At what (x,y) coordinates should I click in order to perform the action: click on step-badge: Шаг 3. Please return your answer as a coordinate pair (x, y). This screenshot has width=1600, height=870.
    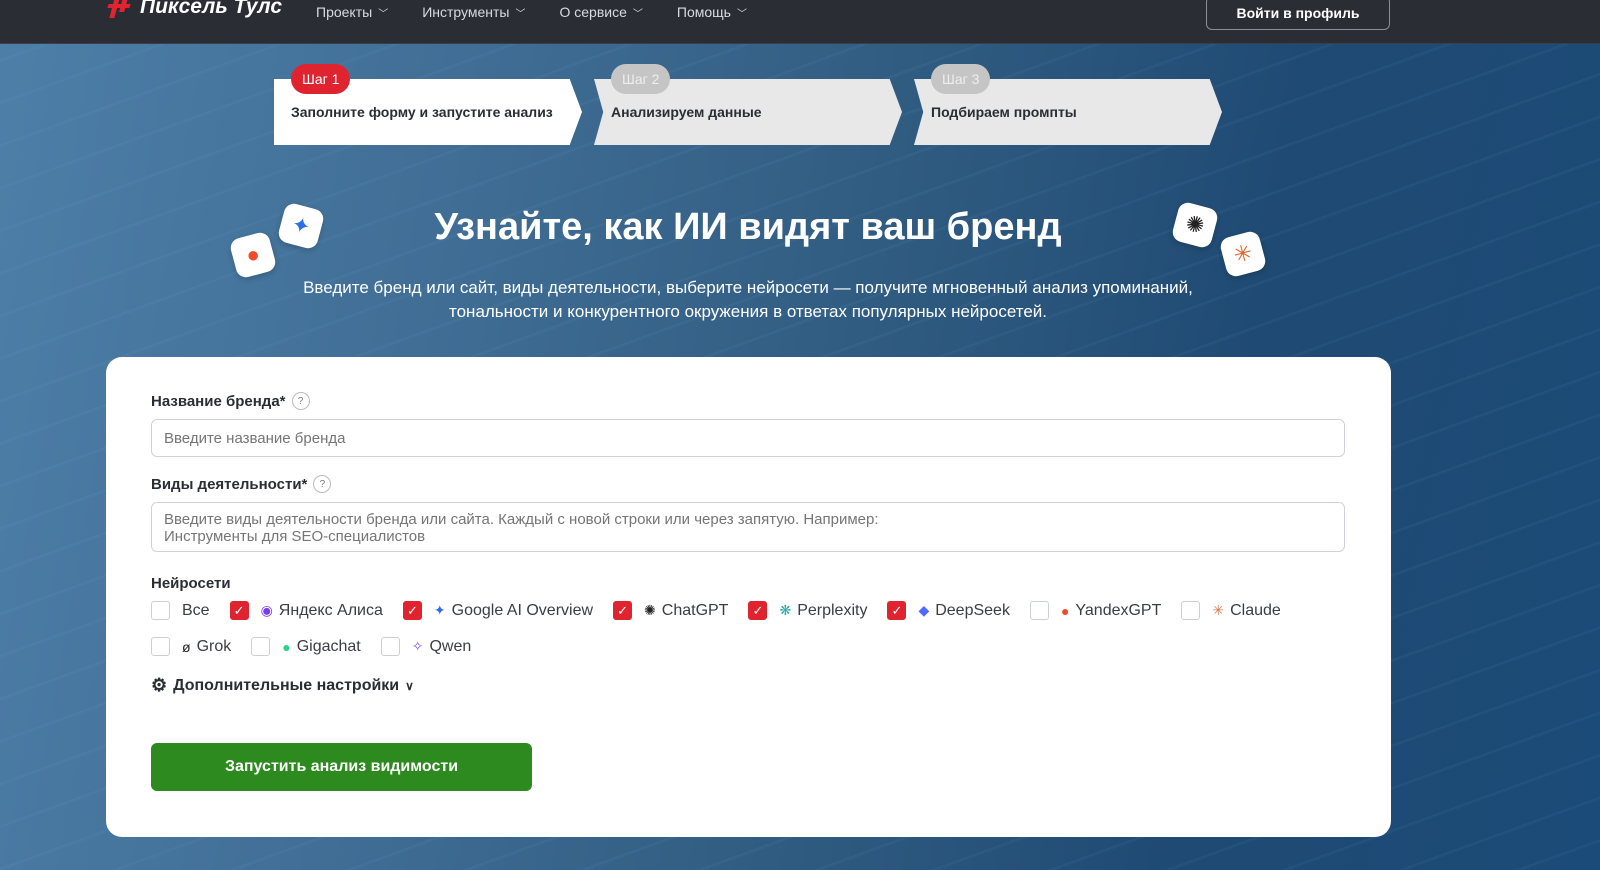
    Looking at the image, I should click on (961, 79).